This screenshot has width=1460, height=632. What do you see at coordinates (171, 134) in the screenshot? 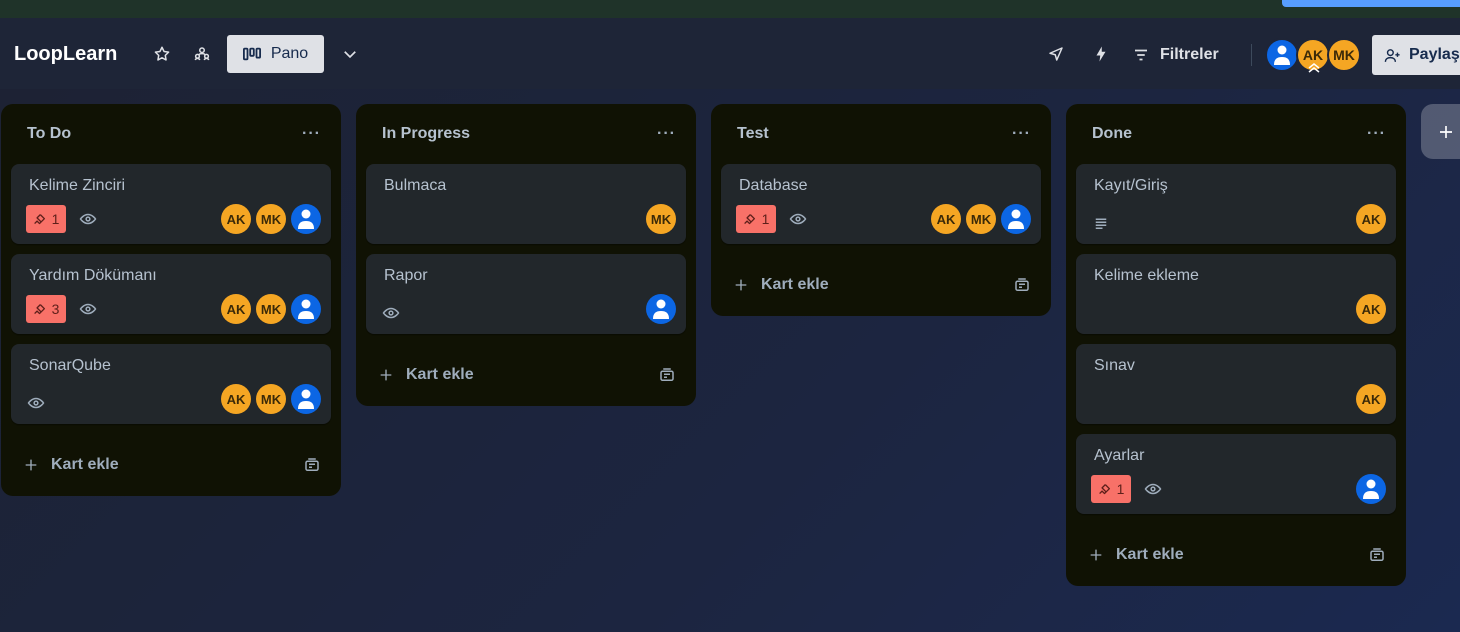
I see `list-header: To Do ···` at bounding box center [171, 134].